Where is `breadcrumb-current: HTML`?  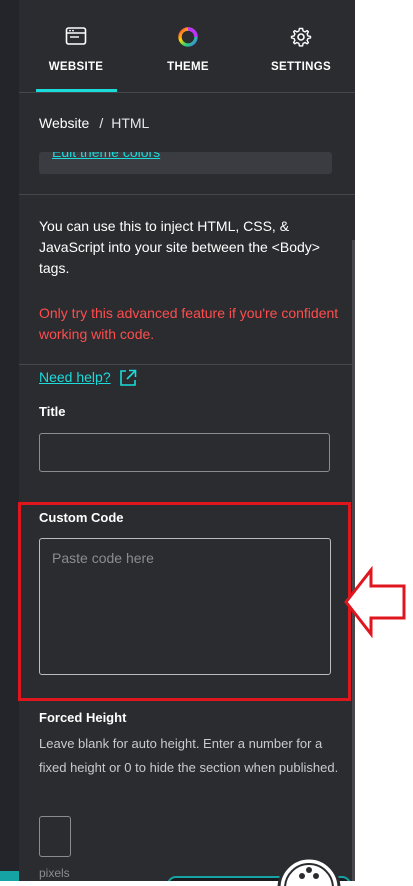
breadcrumb-current: HTML is located at coordinates (130, 123).